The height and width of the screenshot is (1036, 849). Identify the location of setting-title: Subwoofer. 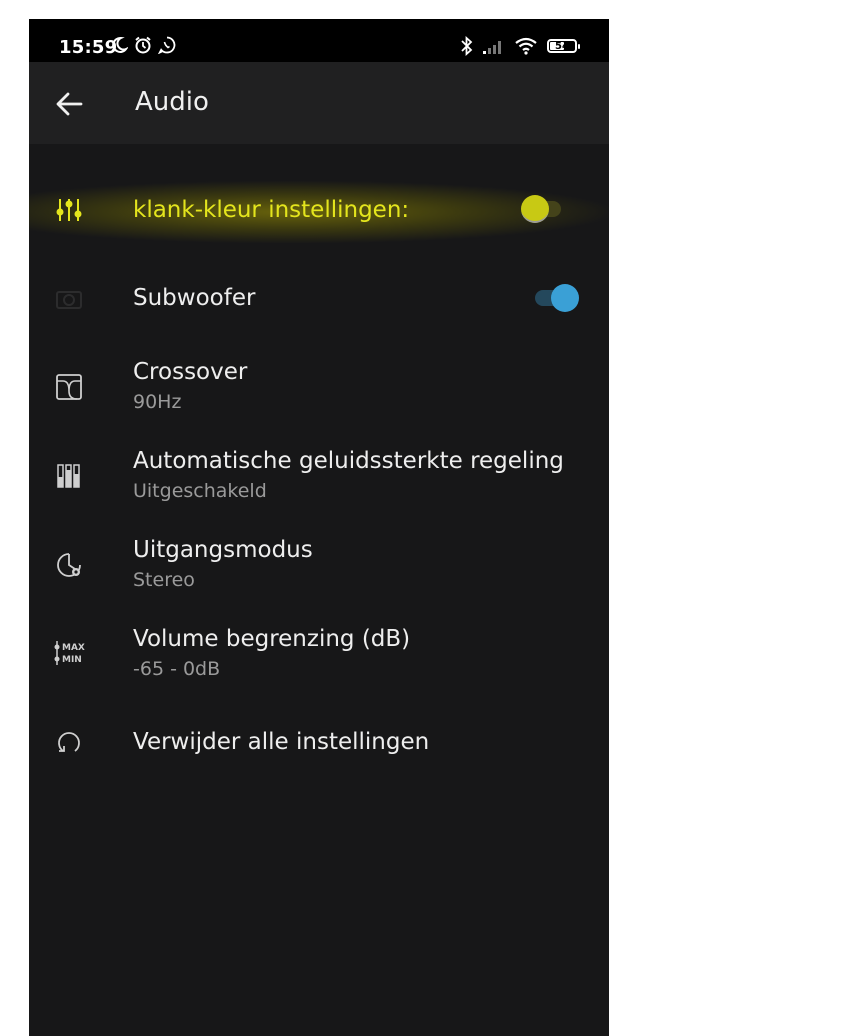
(194, 298).